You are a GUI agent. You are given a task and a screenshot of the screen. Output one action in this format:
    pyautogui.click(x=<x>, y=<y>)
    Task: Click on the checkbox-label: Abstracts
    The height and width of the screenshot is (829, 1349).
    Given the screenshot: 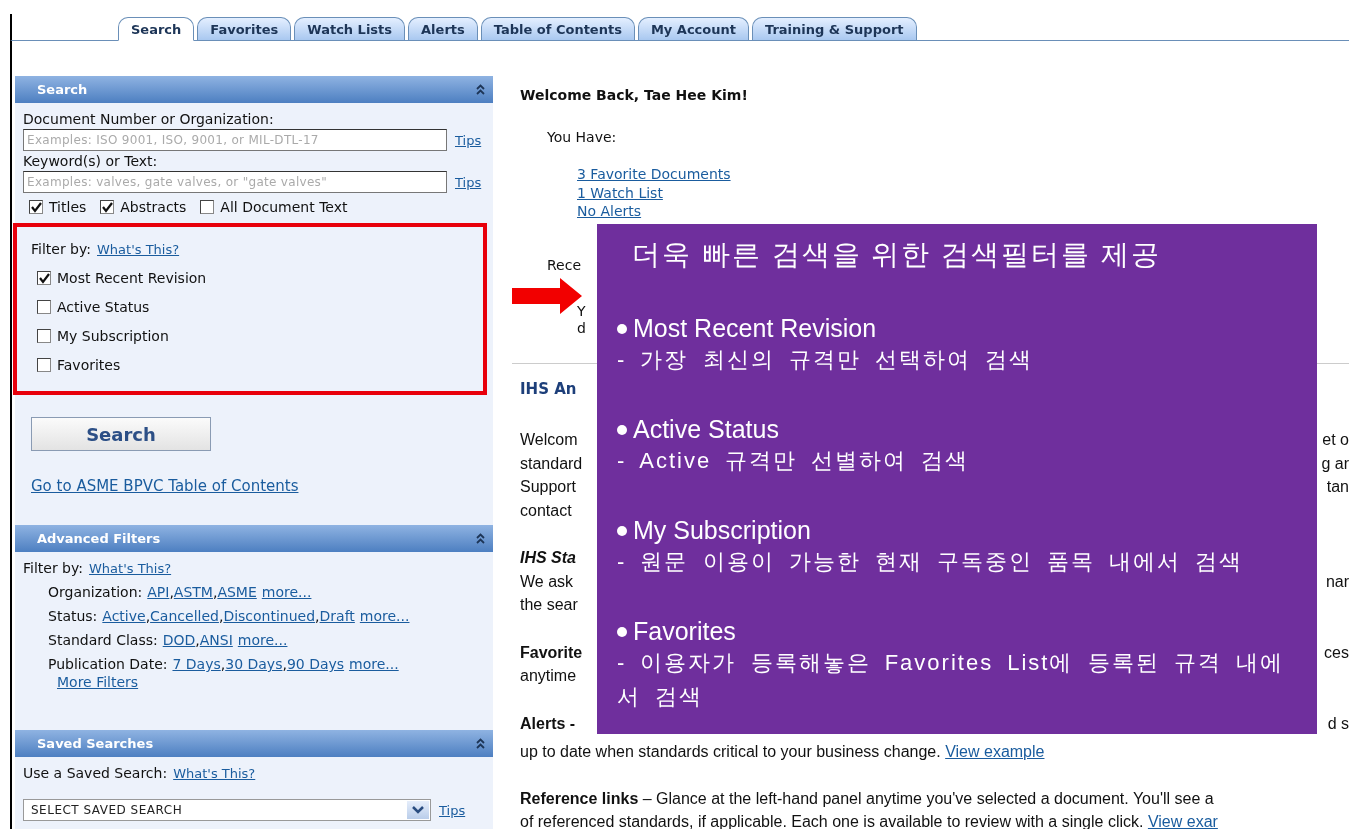 What is the action you would take?
    pyautogui.click(x=153, y=207)
    